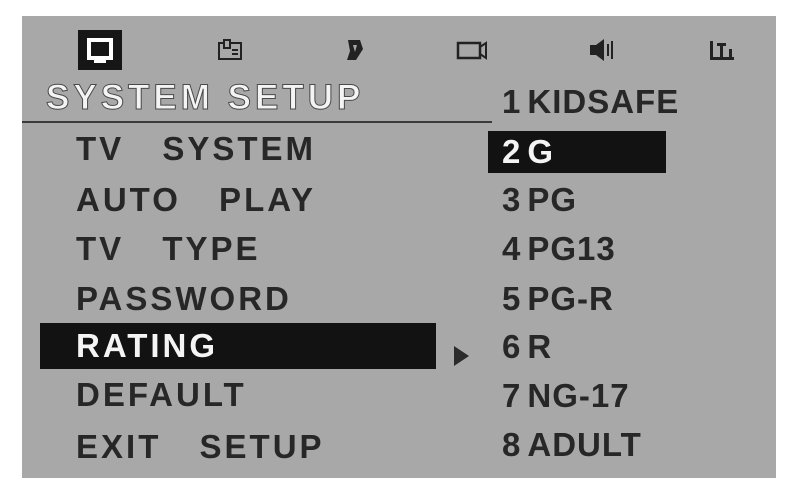 The image size is (790, 485). I want to click on option-label: G, so click(541, 151).